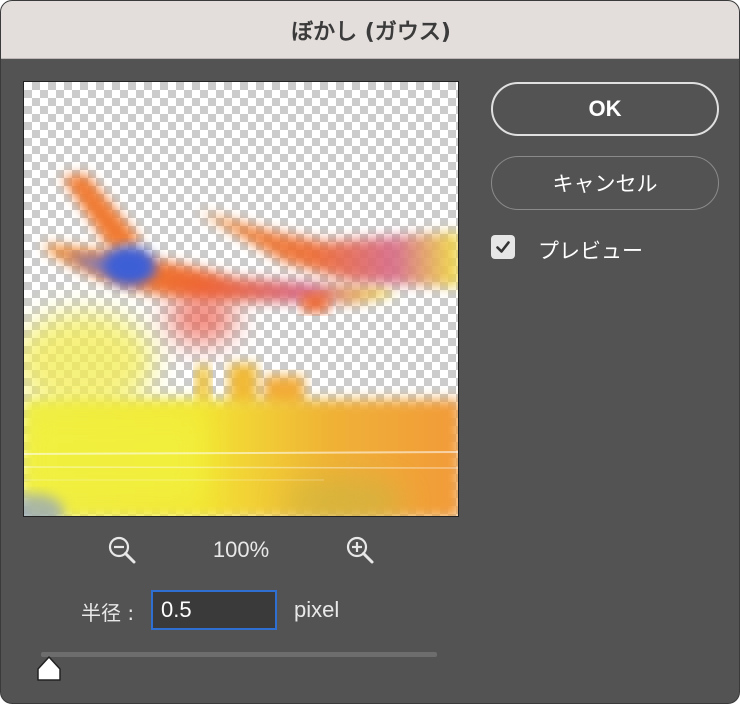 This screenshot has width=740, height=704. I want to click on checkmark-icon, so click(503, 247).